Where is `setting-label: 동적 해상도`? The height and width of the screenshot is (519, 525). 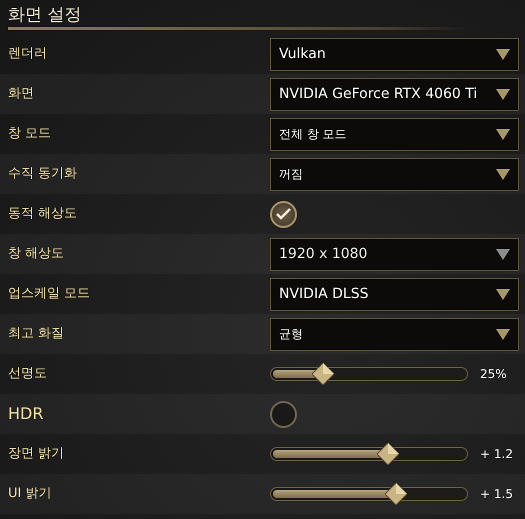
setting-label: 동적 해상도 is located at coordinates (43, 214).